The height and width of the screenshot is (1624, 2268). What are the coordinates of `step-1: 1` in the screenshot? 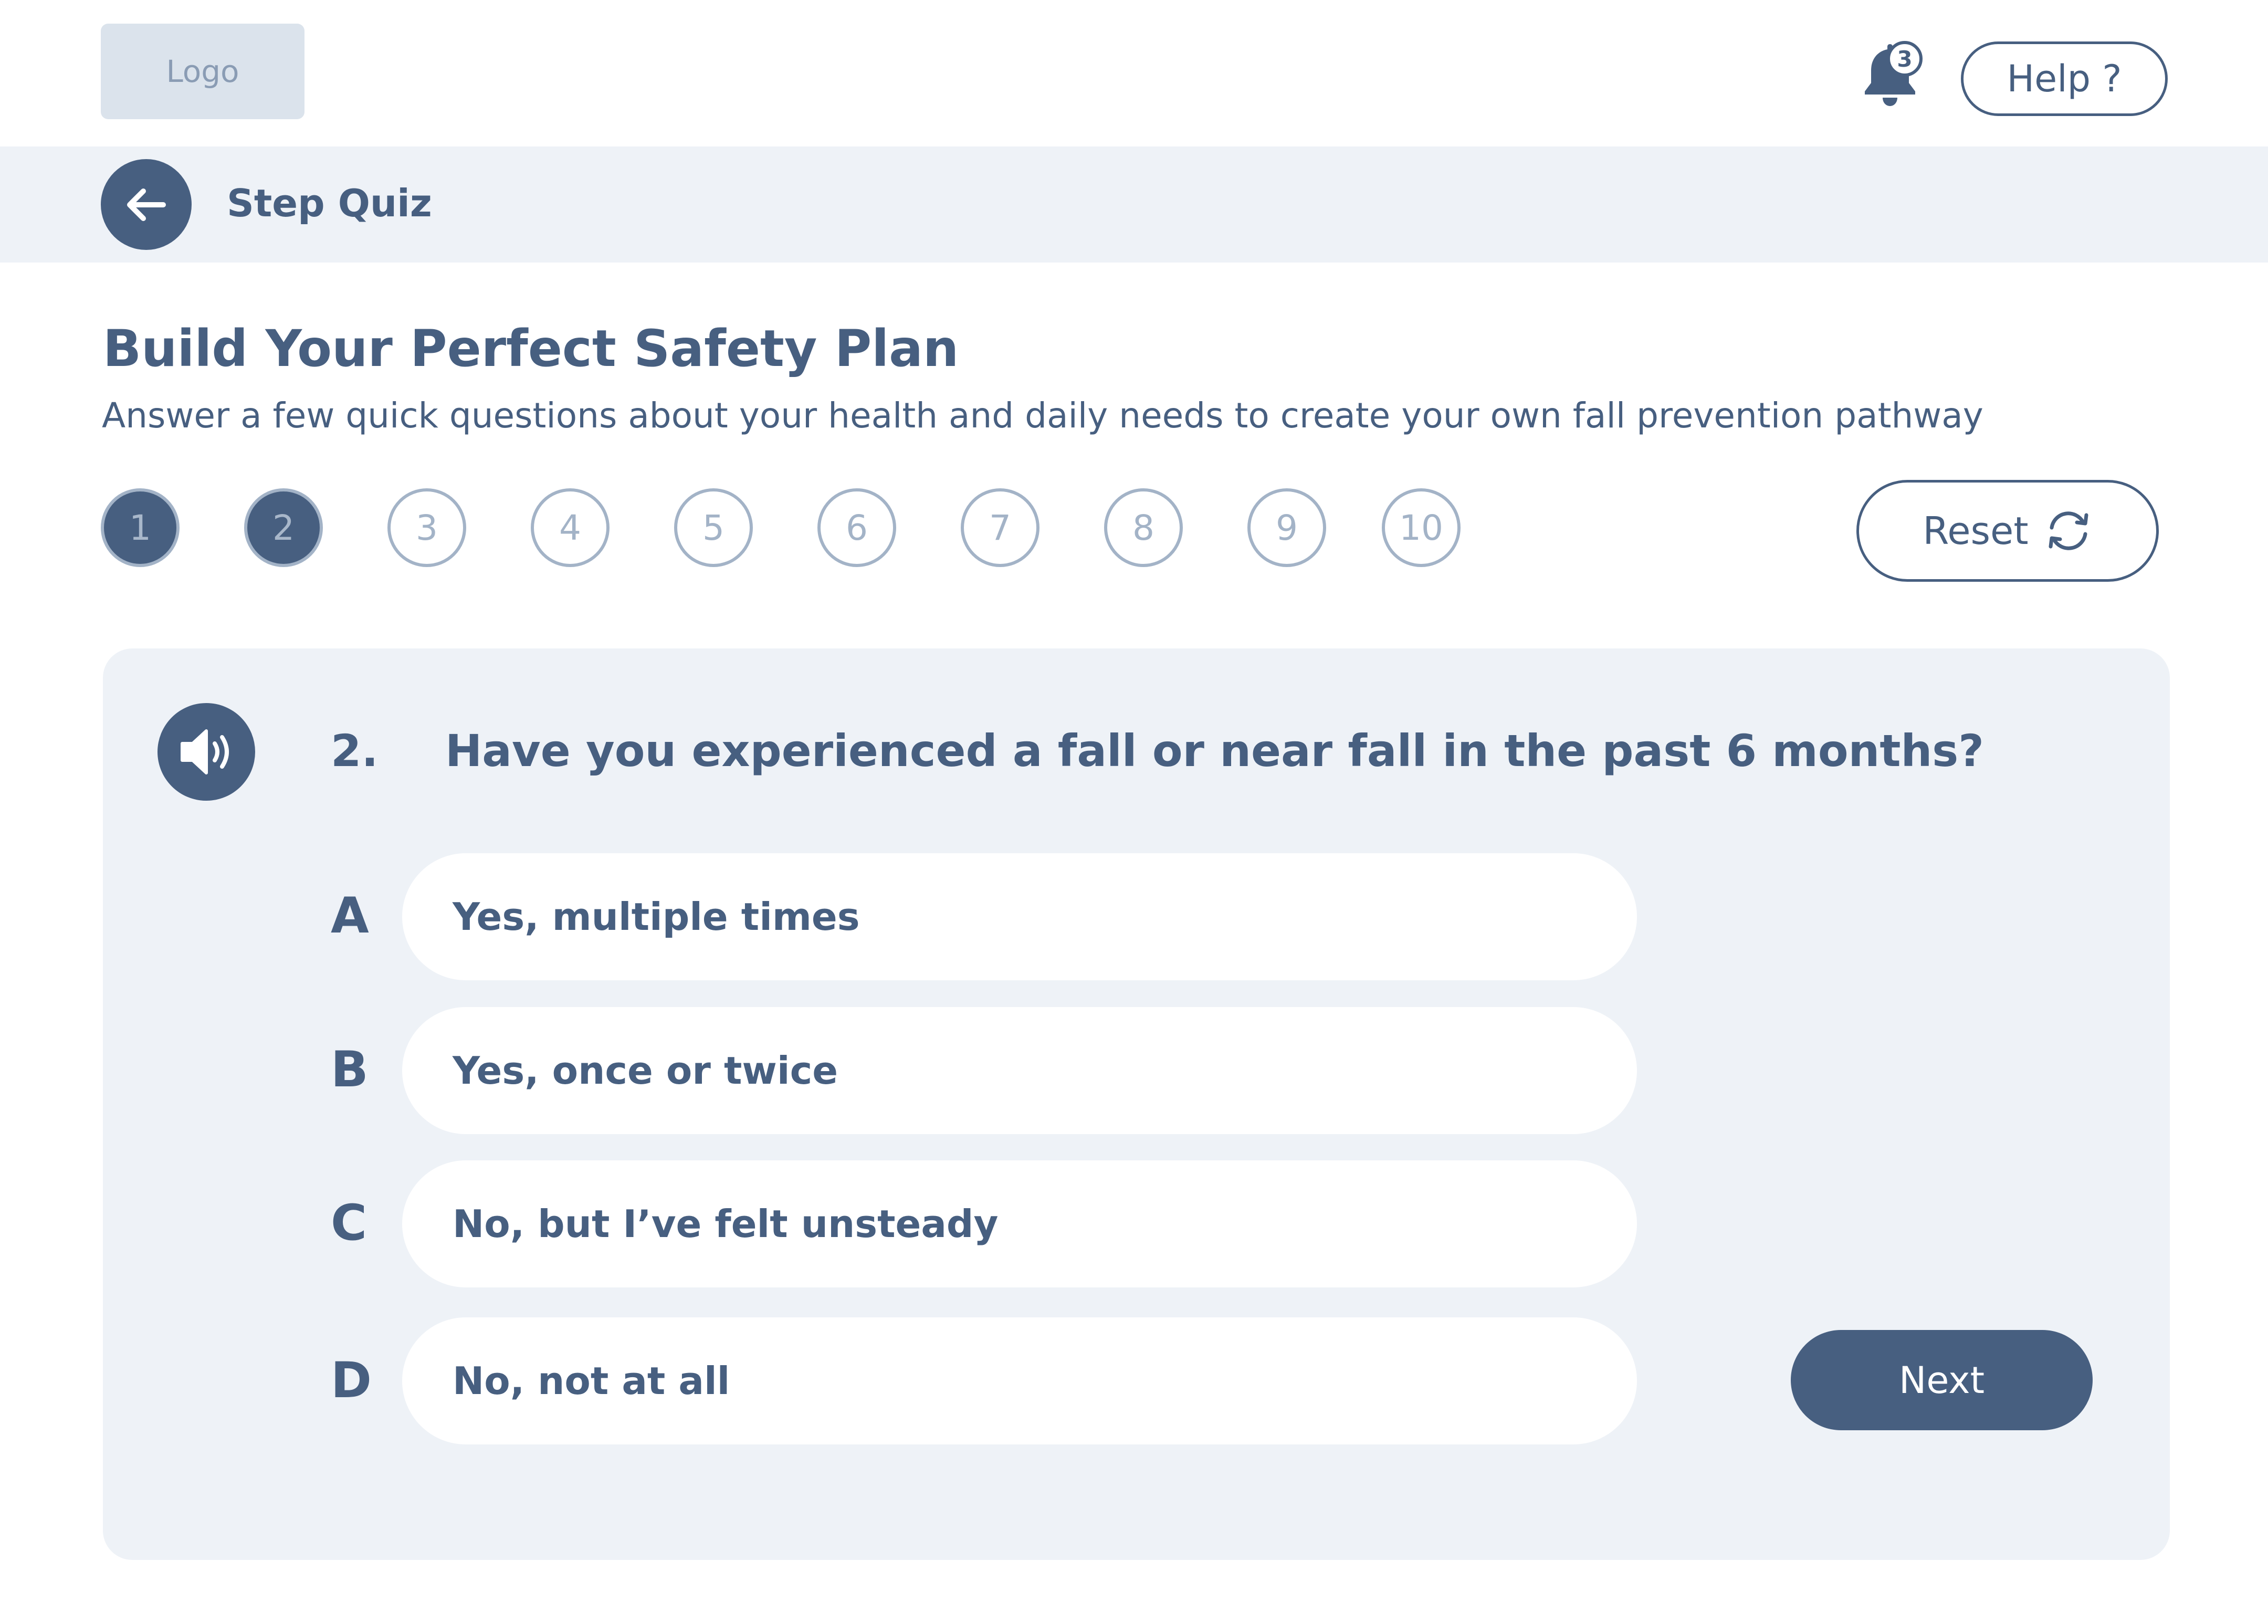 It's located at (140, 527).